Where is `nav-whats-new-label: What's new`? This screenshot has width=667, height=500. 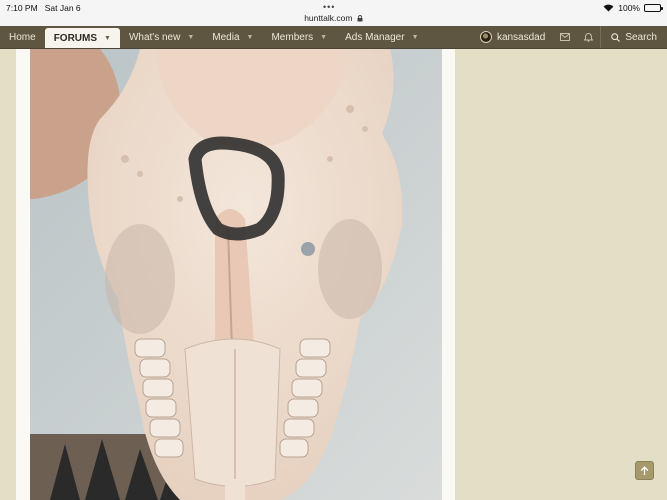
nav-whats-new-label: What's new is located at coordinates (154, 37).